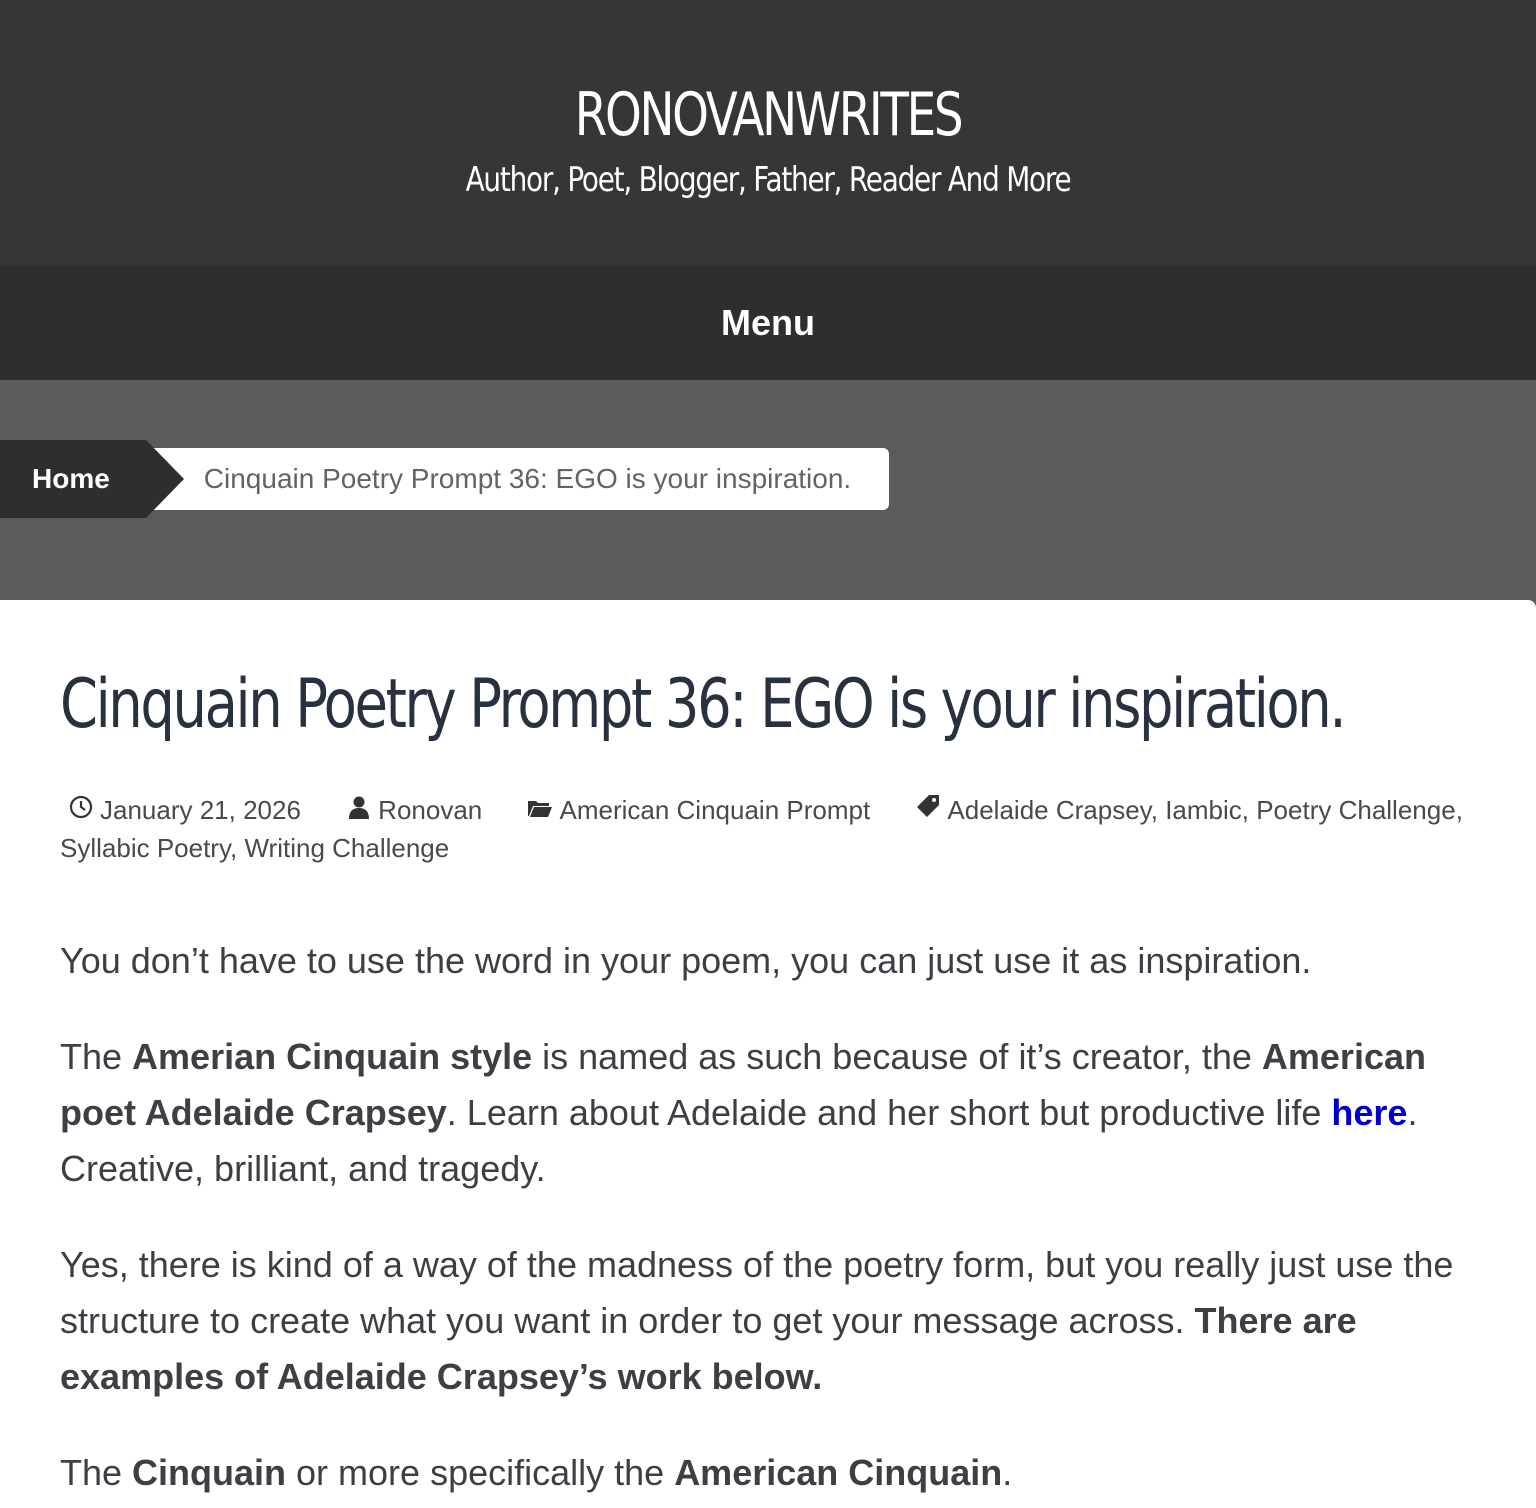  Describe the element at coordinates (540, 811) in the screenshot. I see `folder-icon` at that location.